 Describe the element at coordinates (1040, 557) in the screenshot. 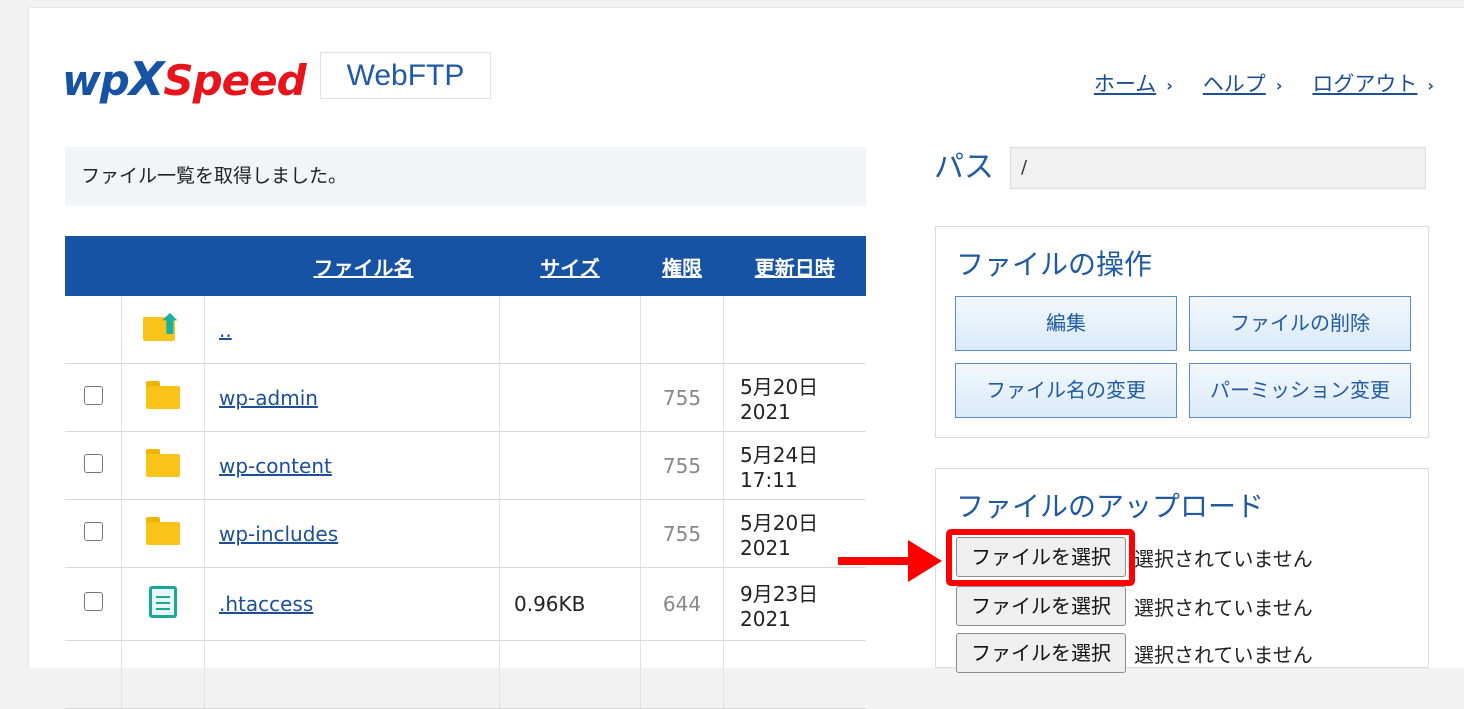

I see `annotation-highlight-box` at that location.